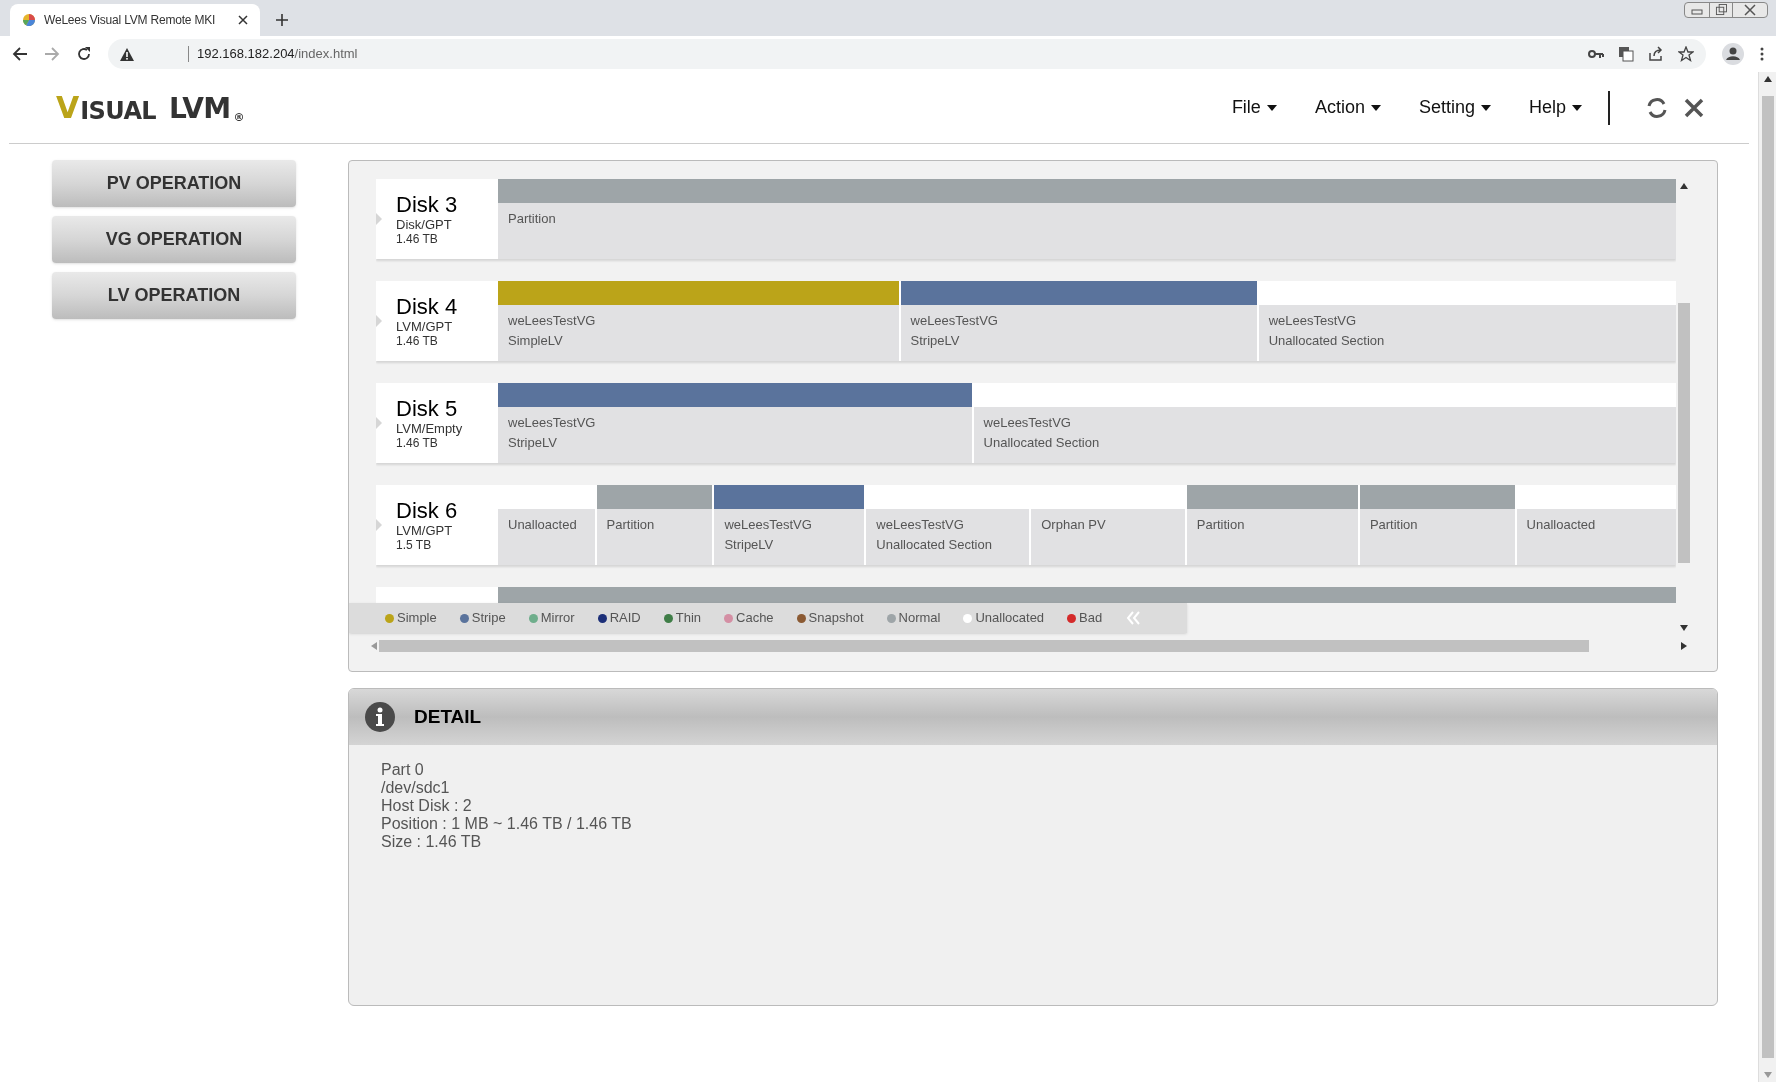 The image size is (1776, 1082). I want to click on legend-label: RAID, so click(625, 618).